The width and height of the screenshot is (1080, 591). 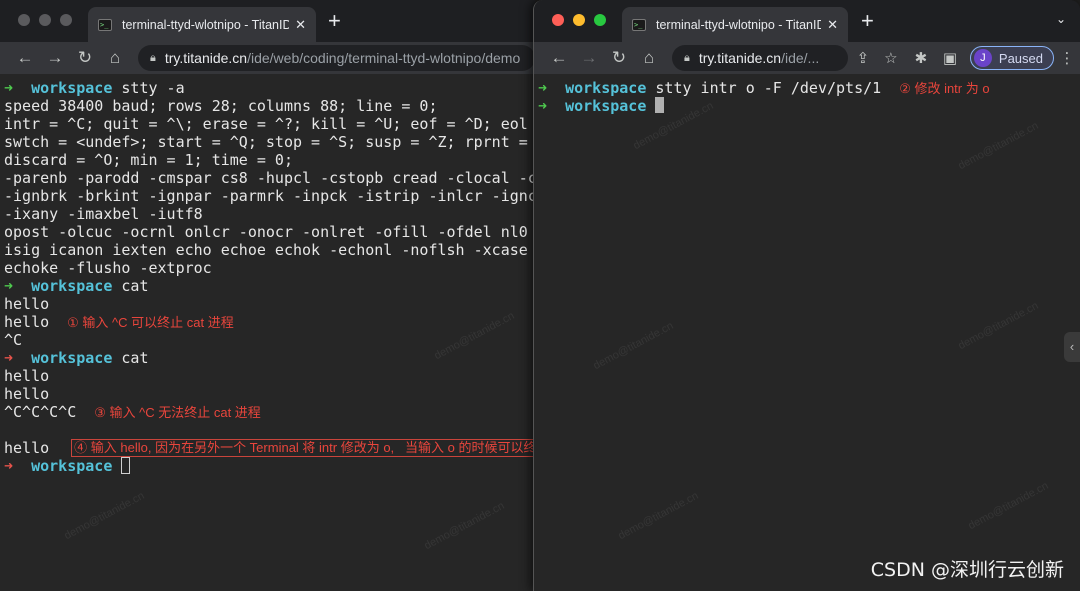 What do you see at coordinates (944, 88) in the screenshot?
I see `annotation-note: ② 修改 intr 为 o` at bounding box center [944, 88].